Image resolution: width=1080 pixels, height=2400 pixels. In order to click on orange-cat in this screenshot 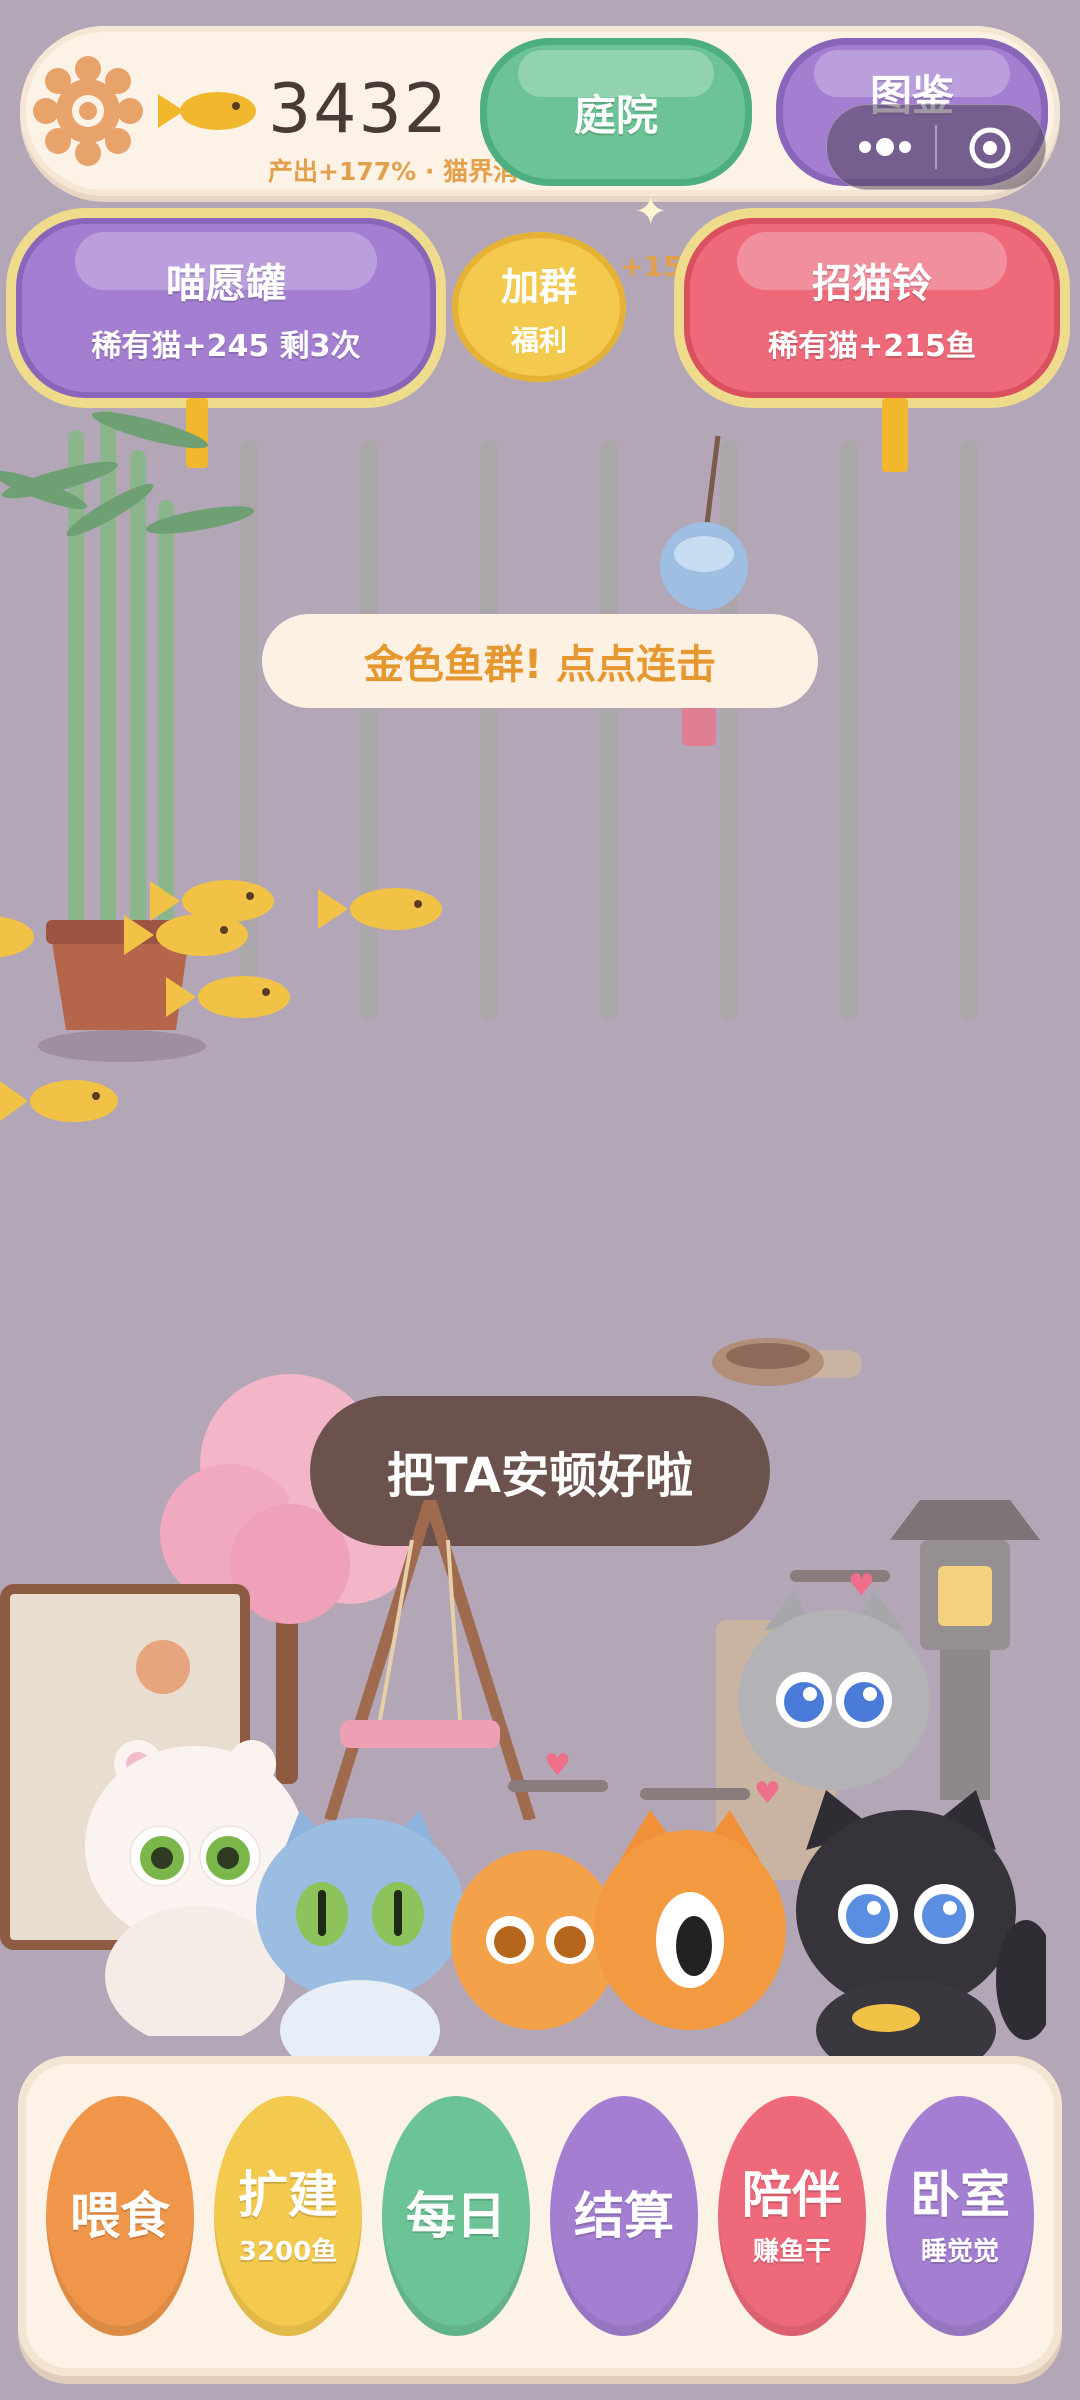, I will do `click(690, 1935)`.